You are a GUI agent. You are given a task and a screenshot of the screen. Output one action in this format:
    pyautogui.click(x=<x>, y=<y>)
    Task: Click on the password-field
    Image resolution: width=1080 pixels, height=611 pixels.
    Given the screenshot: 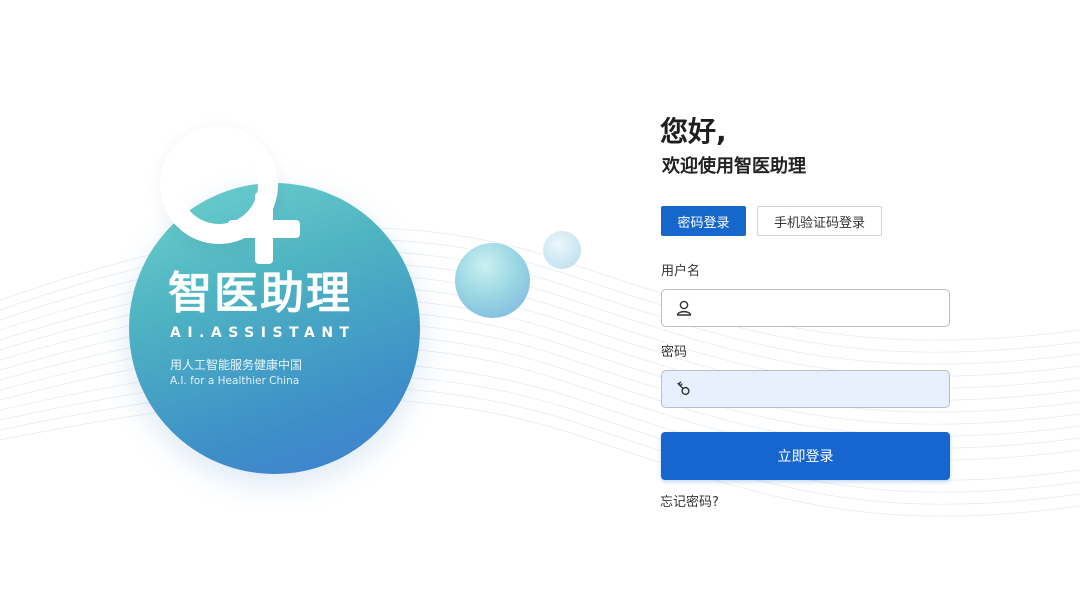 What is the action you would take?
    pyautogui.click(x=805, y=389)
    